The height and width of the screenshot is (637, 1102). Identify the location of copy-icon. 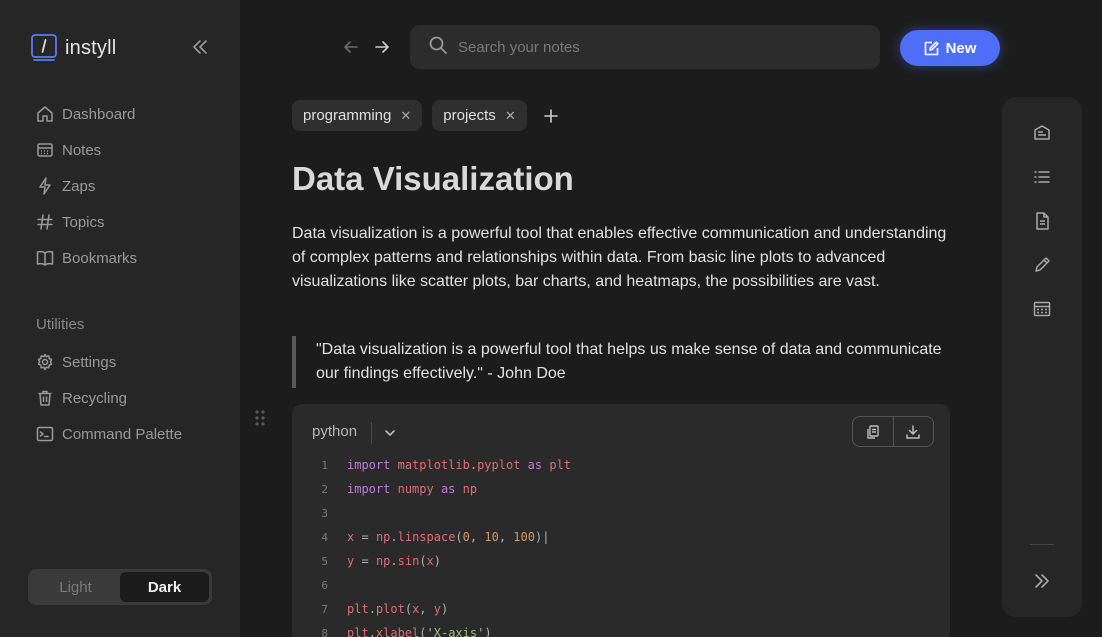
(873, 431).